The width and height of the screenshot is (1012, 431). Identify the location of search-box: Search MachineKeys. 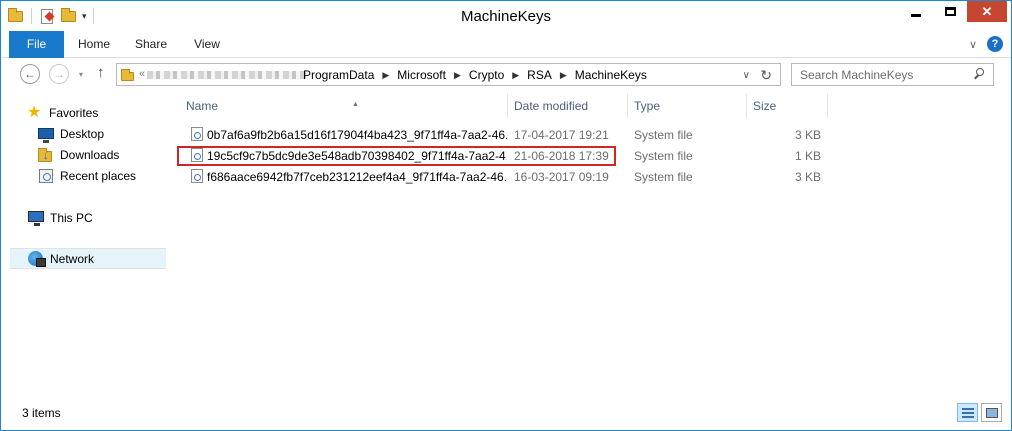
(892, 74).